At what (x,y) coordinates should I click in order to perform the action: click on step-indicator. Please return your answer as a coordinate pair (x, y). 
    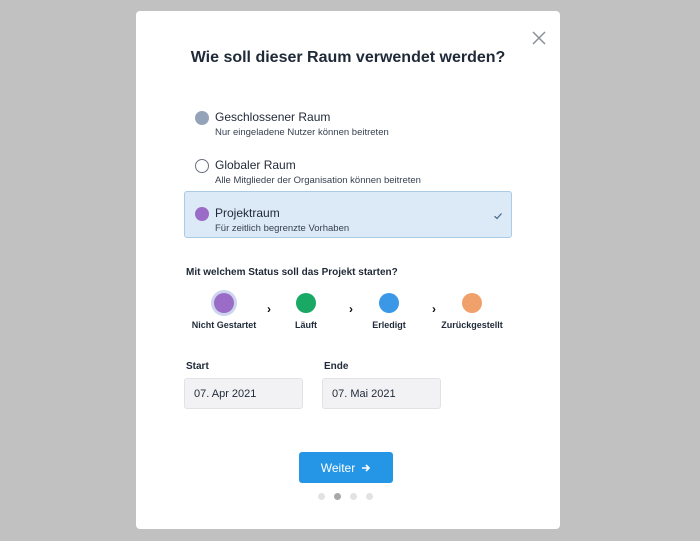
    Looking at the image, I should click on (348, 497).